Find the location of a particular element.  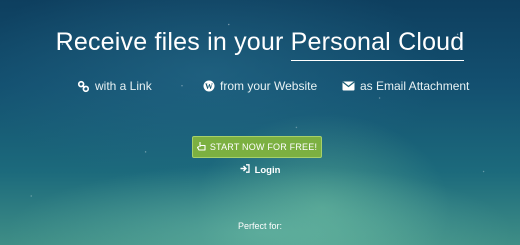

link-icon is located at coordinates (83, 86).